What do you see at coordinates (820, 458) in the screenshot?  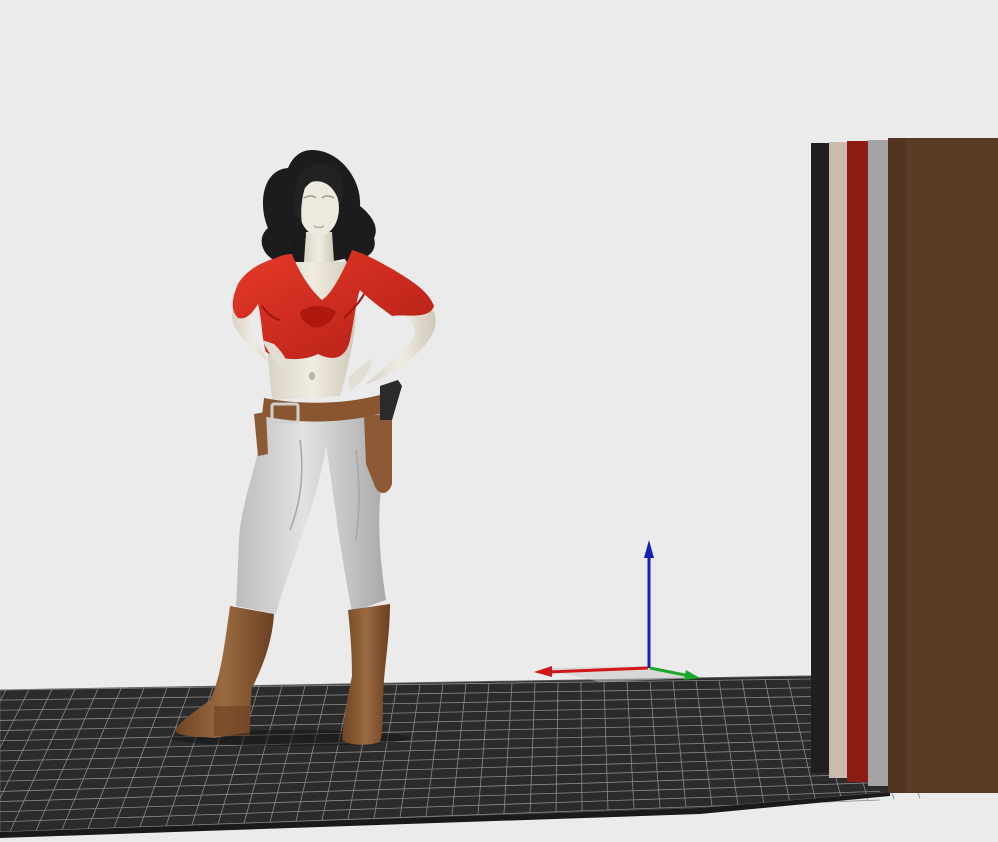 I see `swatch-stripe-black` at bounding box center [820, 458].